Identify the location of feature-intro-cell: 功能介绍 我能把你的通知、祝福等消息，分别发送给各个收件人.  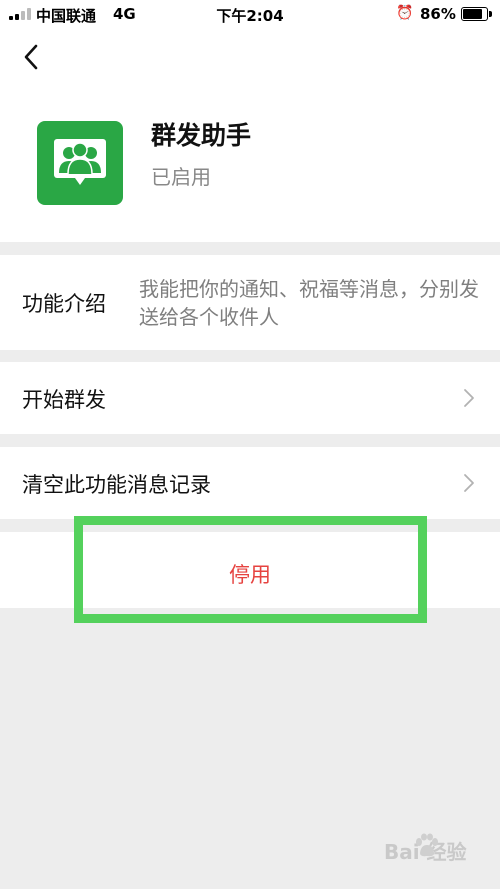
(250, 302).